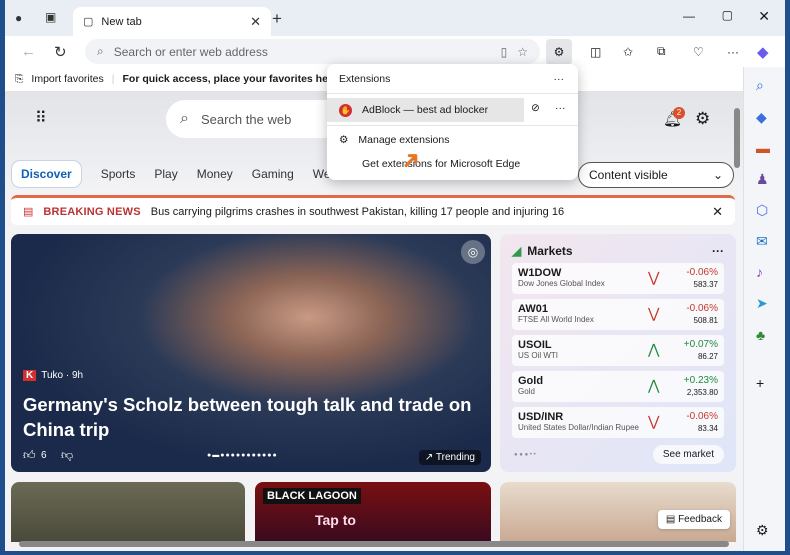 The image size is (790, 555). I want to click on pager-dots: ● ● ● • •, so click(525, 455).